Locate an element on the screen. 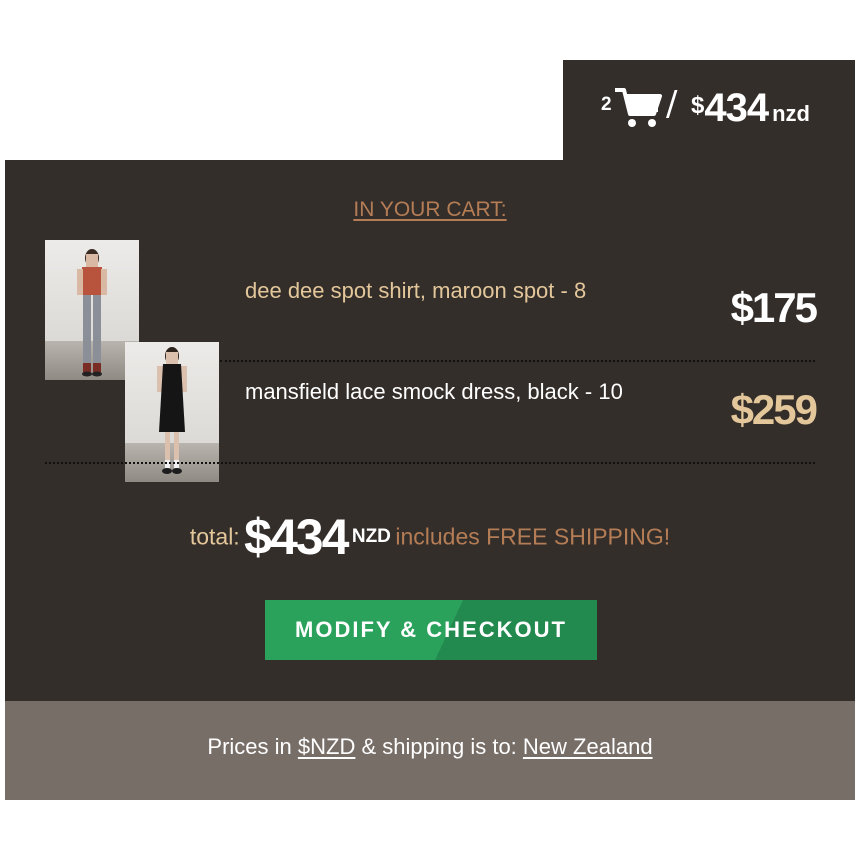 Image resolution: width=860 pixels, height=860 pixels. total-currency-unit: NZD is located at coordinates (371, 536).